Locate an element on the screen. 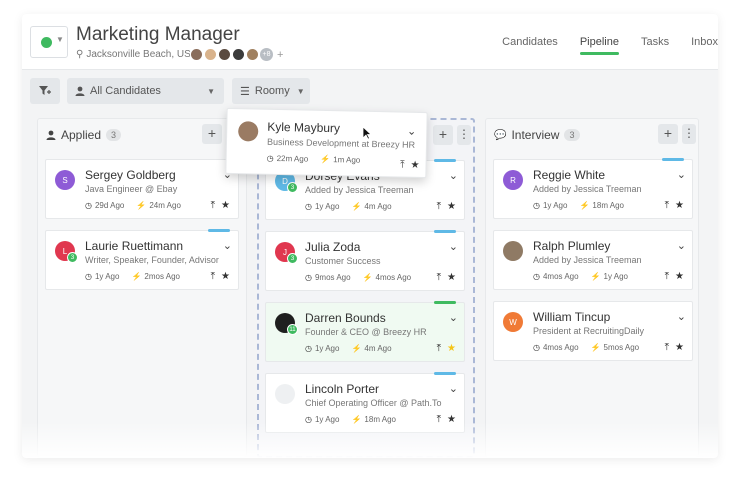 This screenshot has width=736, height=478. column-title: Applied 3 is located at coordinates (84, 135).